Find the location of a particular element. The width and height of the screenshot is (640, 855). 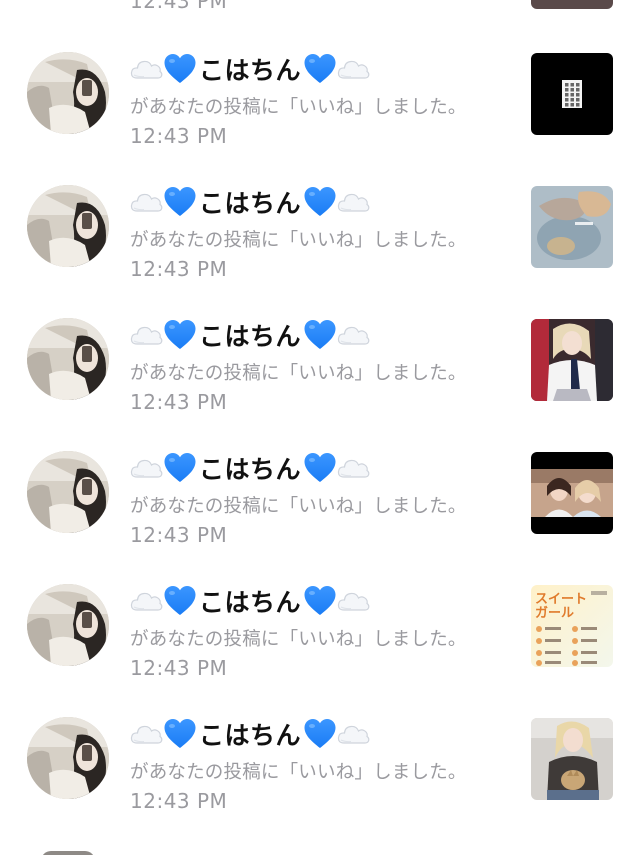

previous-time: 12:43 PM is located at coordinates (179, 6).